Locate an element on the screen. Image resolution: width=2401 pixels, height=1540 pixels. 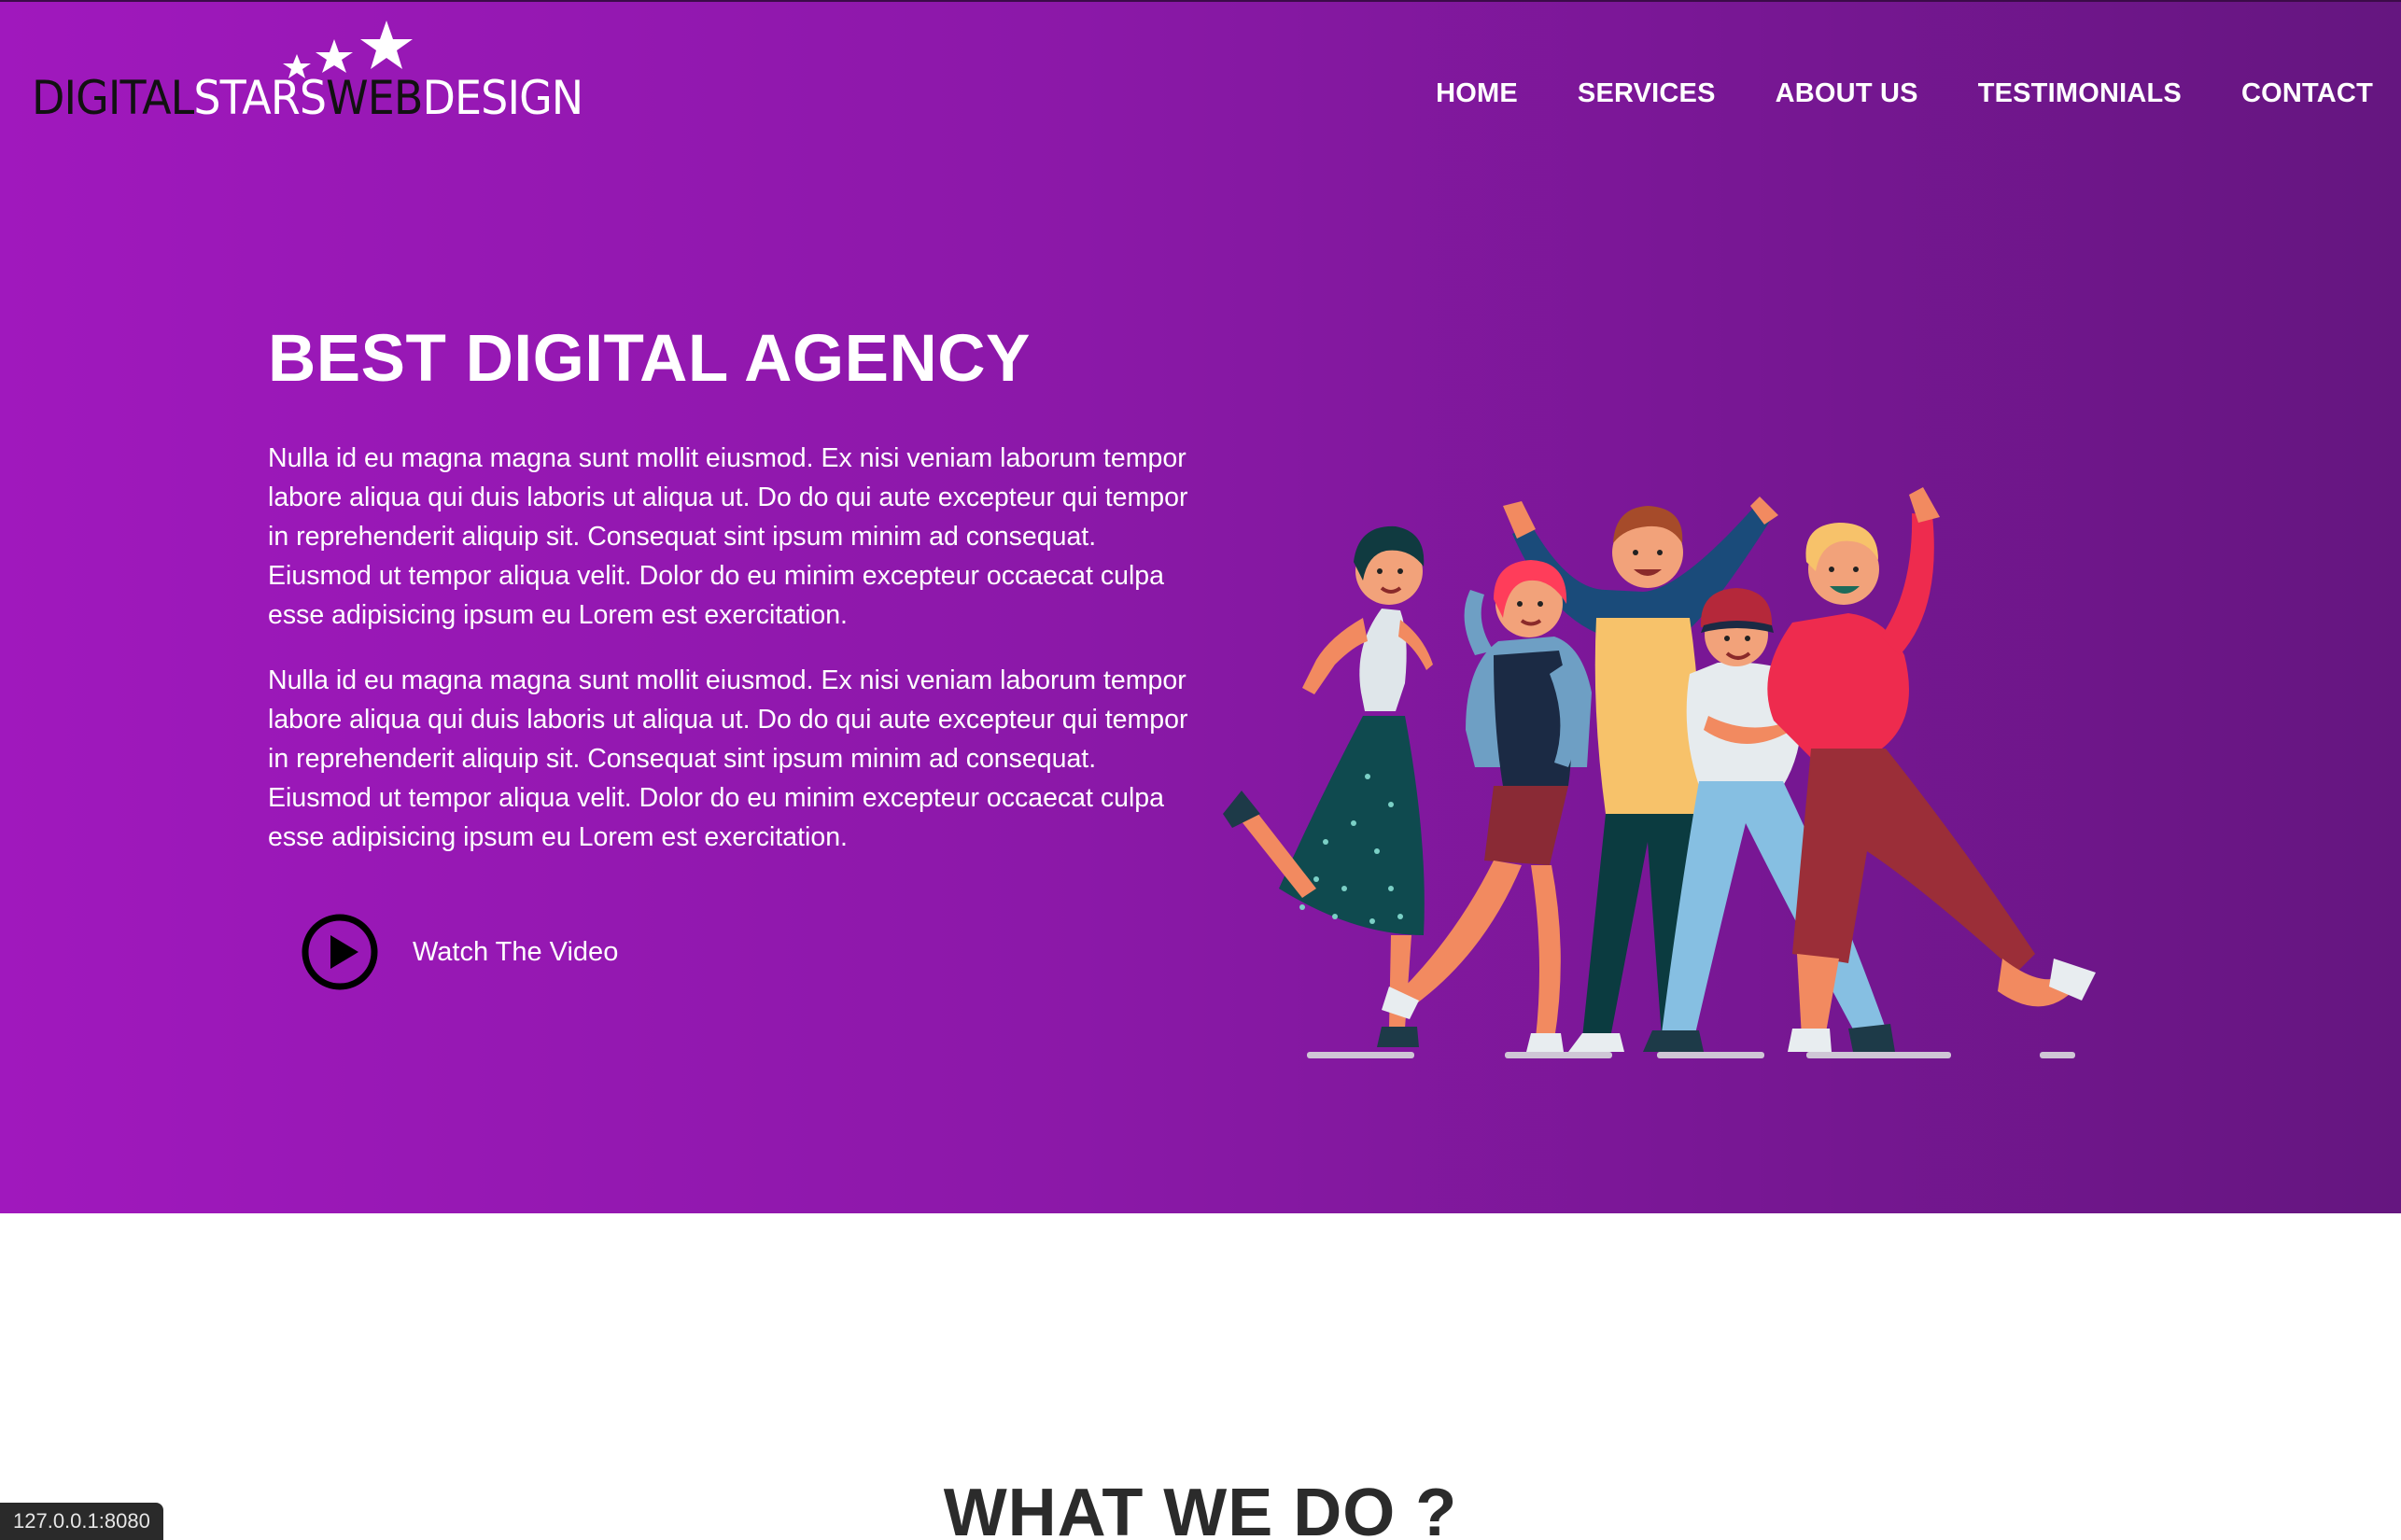
person-left-girl is located at coordinates (1328, 786).